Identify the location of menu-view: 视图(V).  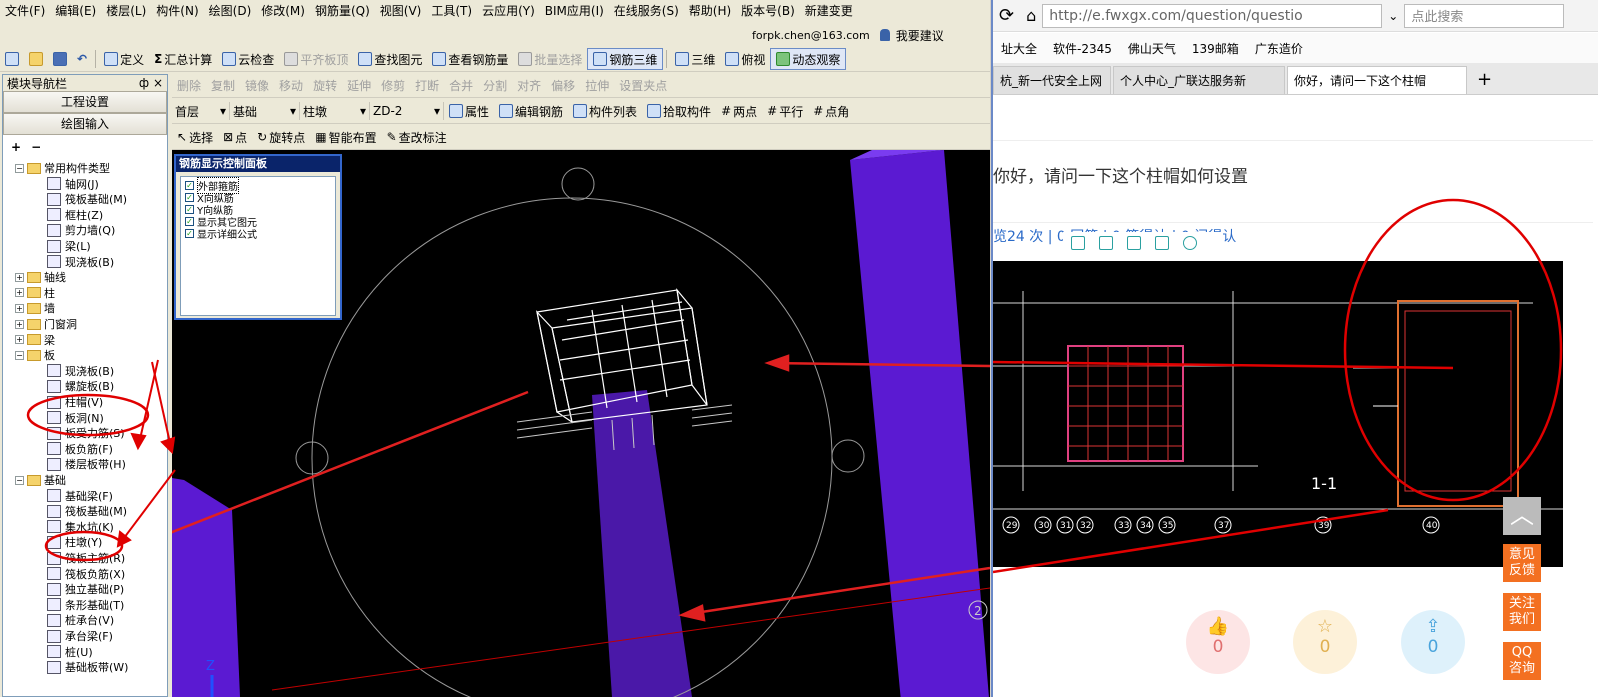
(401, 10).